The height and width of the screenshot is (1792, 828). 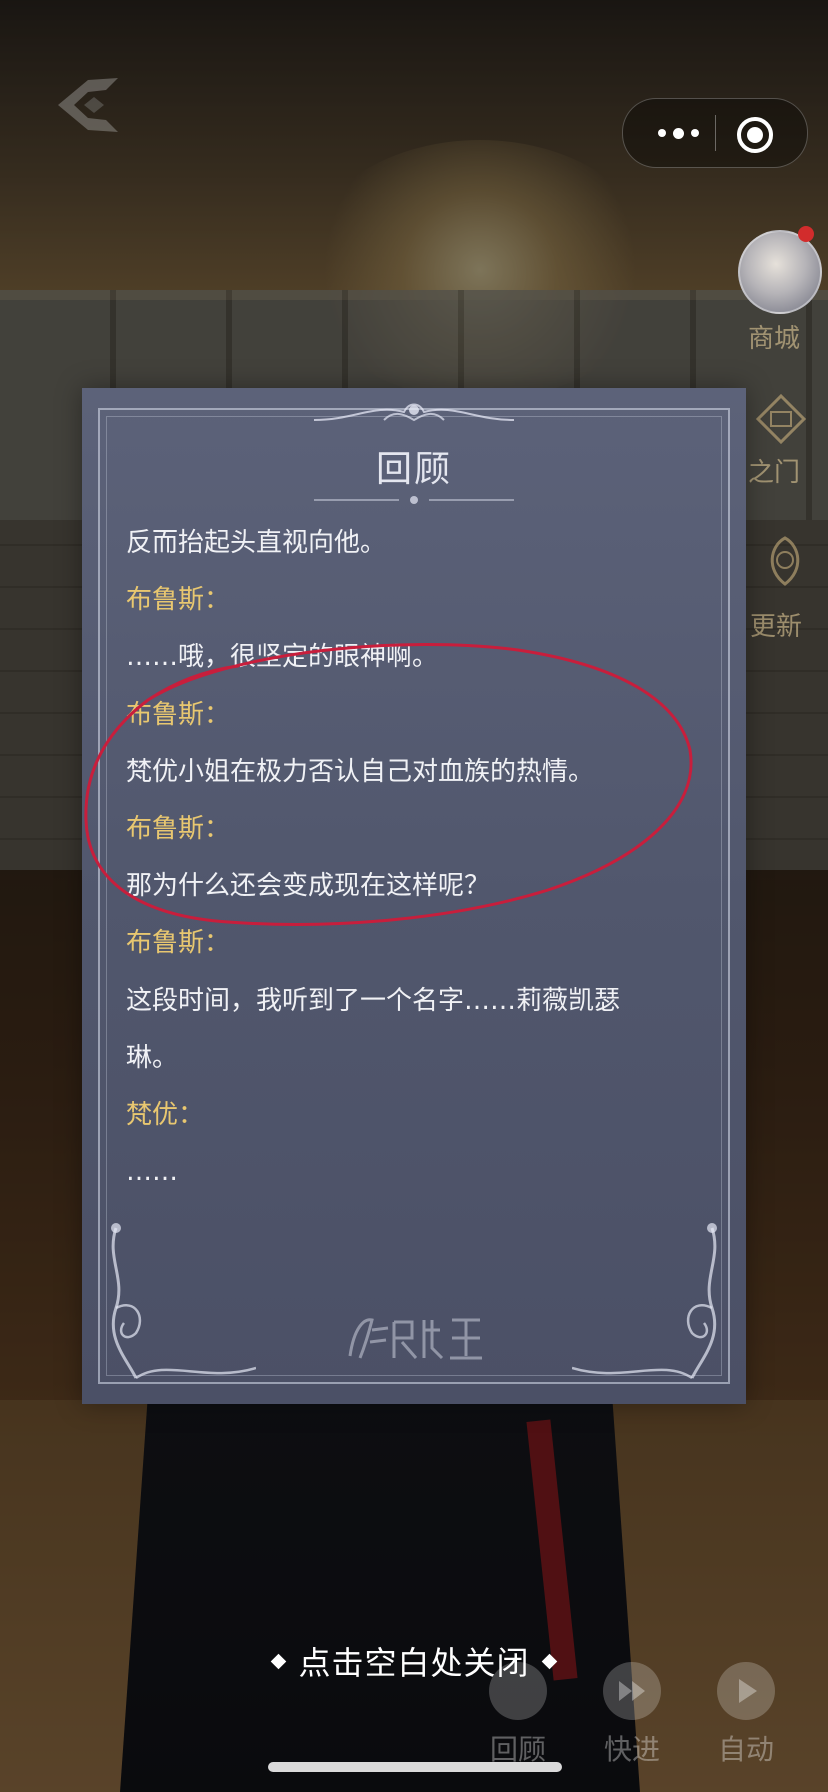 I want to click on dialog-title: 回顾, so click(x=413, y=469).